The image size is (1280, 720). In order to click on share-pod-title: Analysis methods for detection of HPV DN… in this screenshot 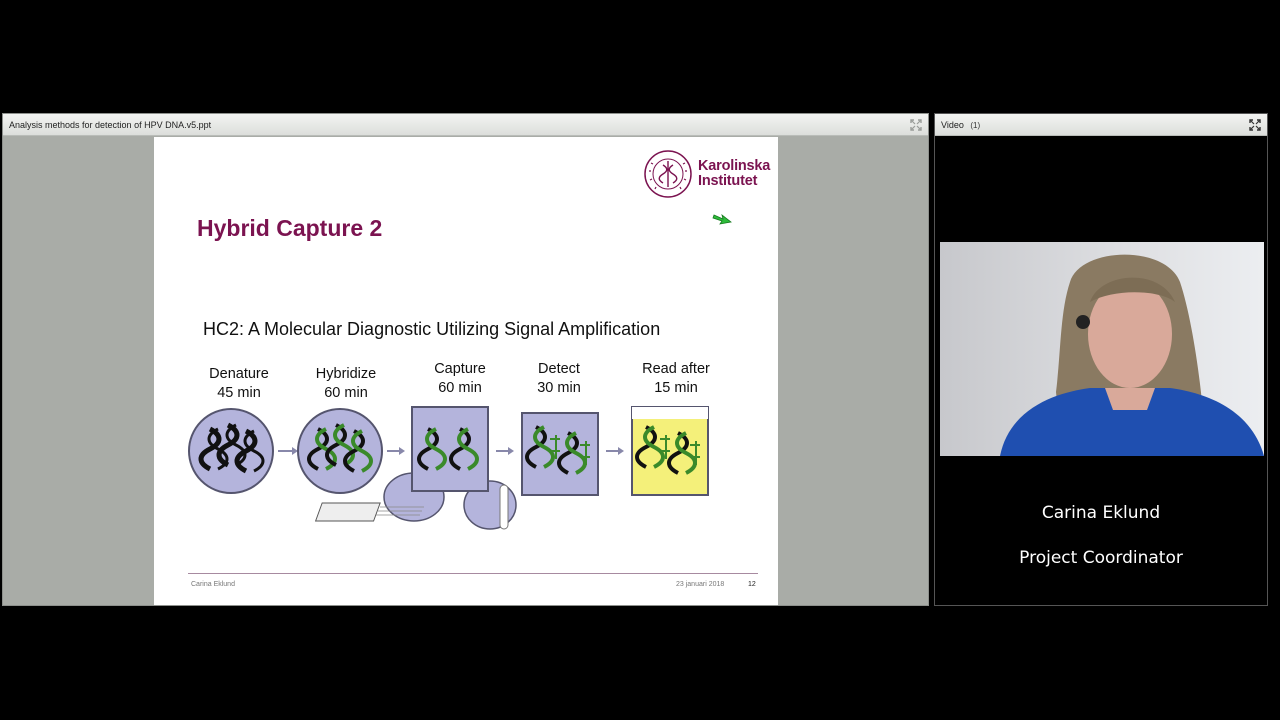, I will do `click(110, 125)`.